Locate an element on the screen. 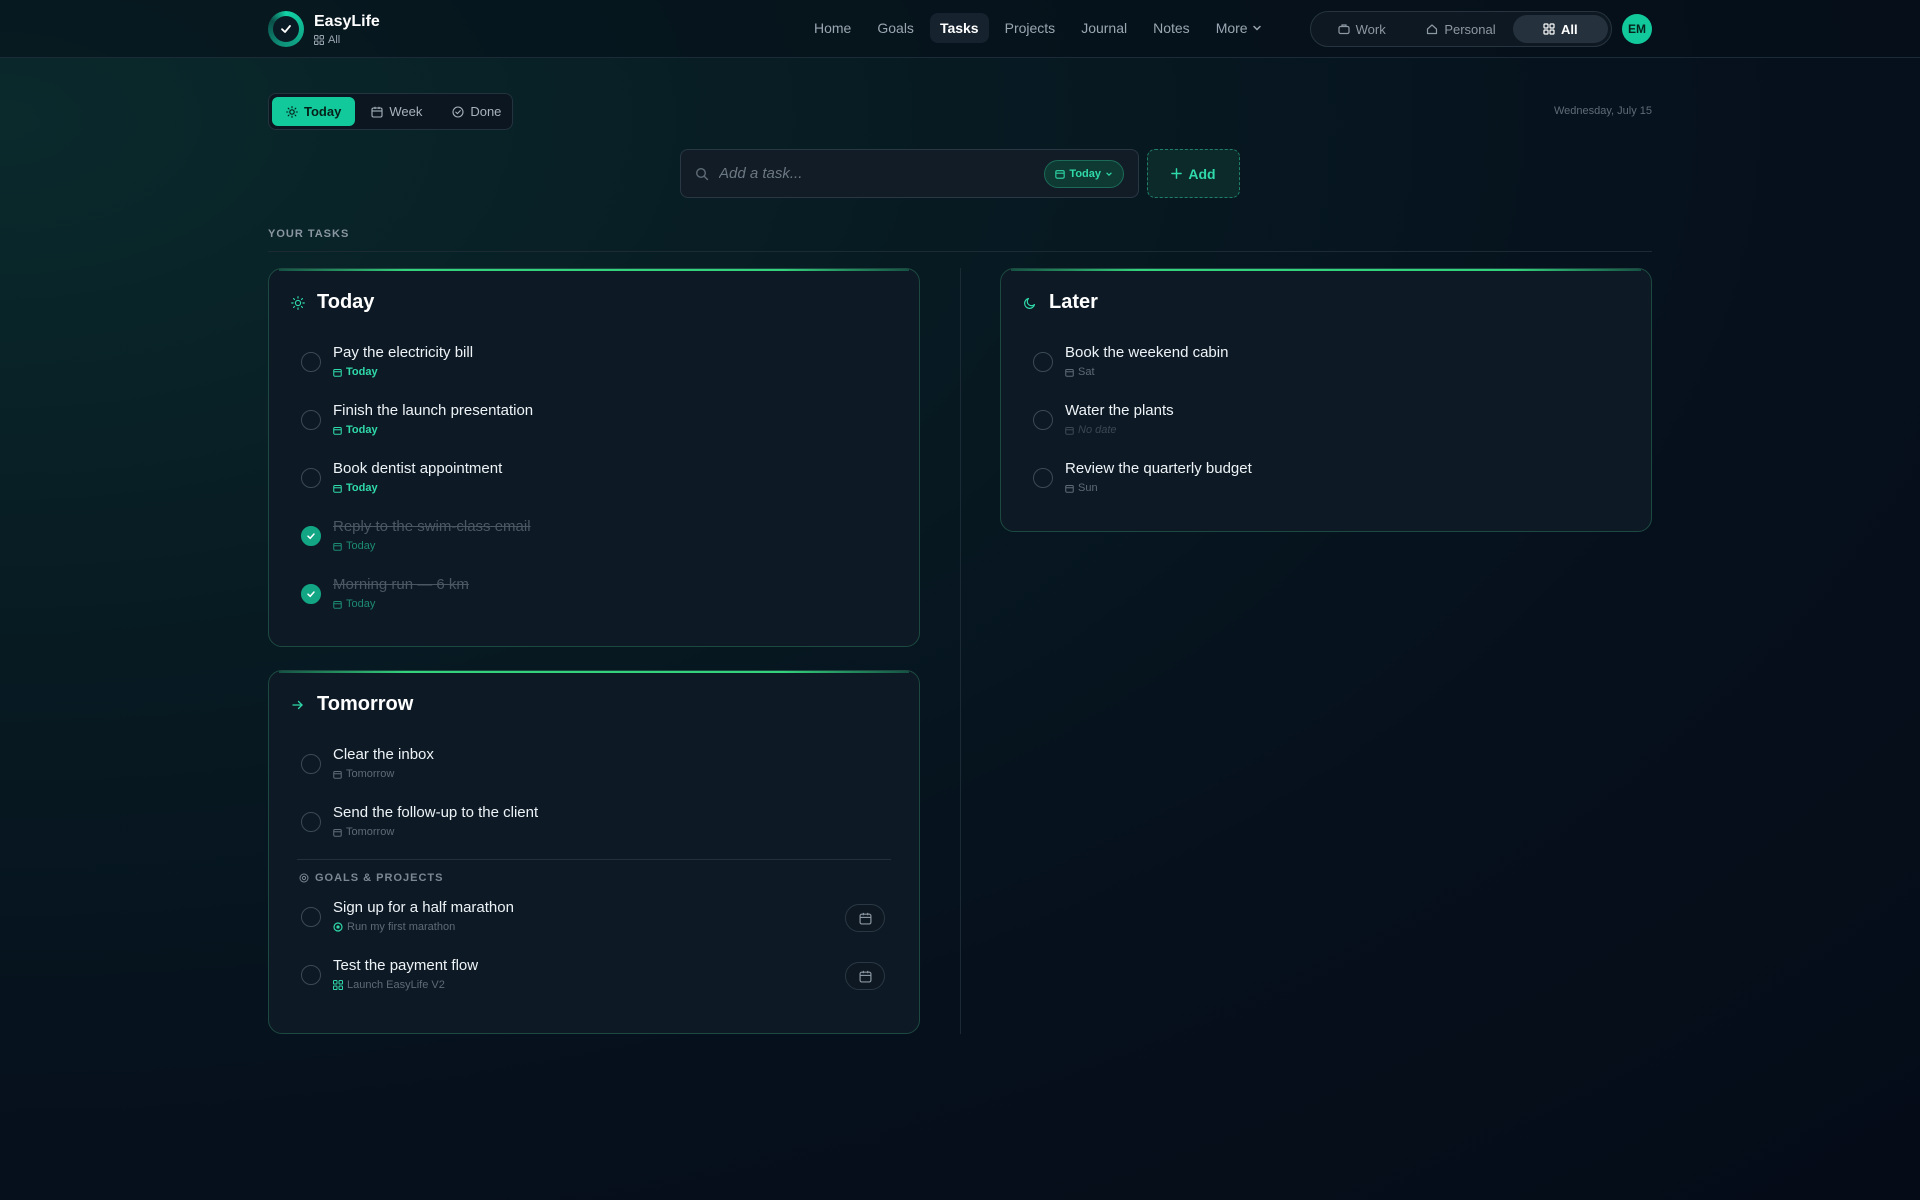  task-due-label: Sun is located at coordinates (1088, 488).